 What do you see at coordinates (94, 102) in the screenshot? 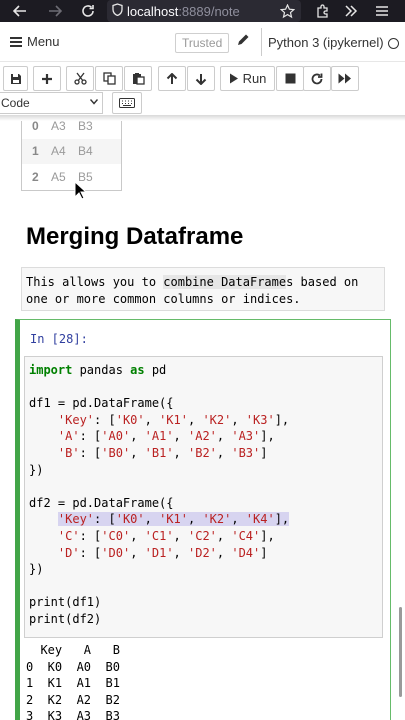
I see `chevron-down-icon` at bounding box center [94, 102].